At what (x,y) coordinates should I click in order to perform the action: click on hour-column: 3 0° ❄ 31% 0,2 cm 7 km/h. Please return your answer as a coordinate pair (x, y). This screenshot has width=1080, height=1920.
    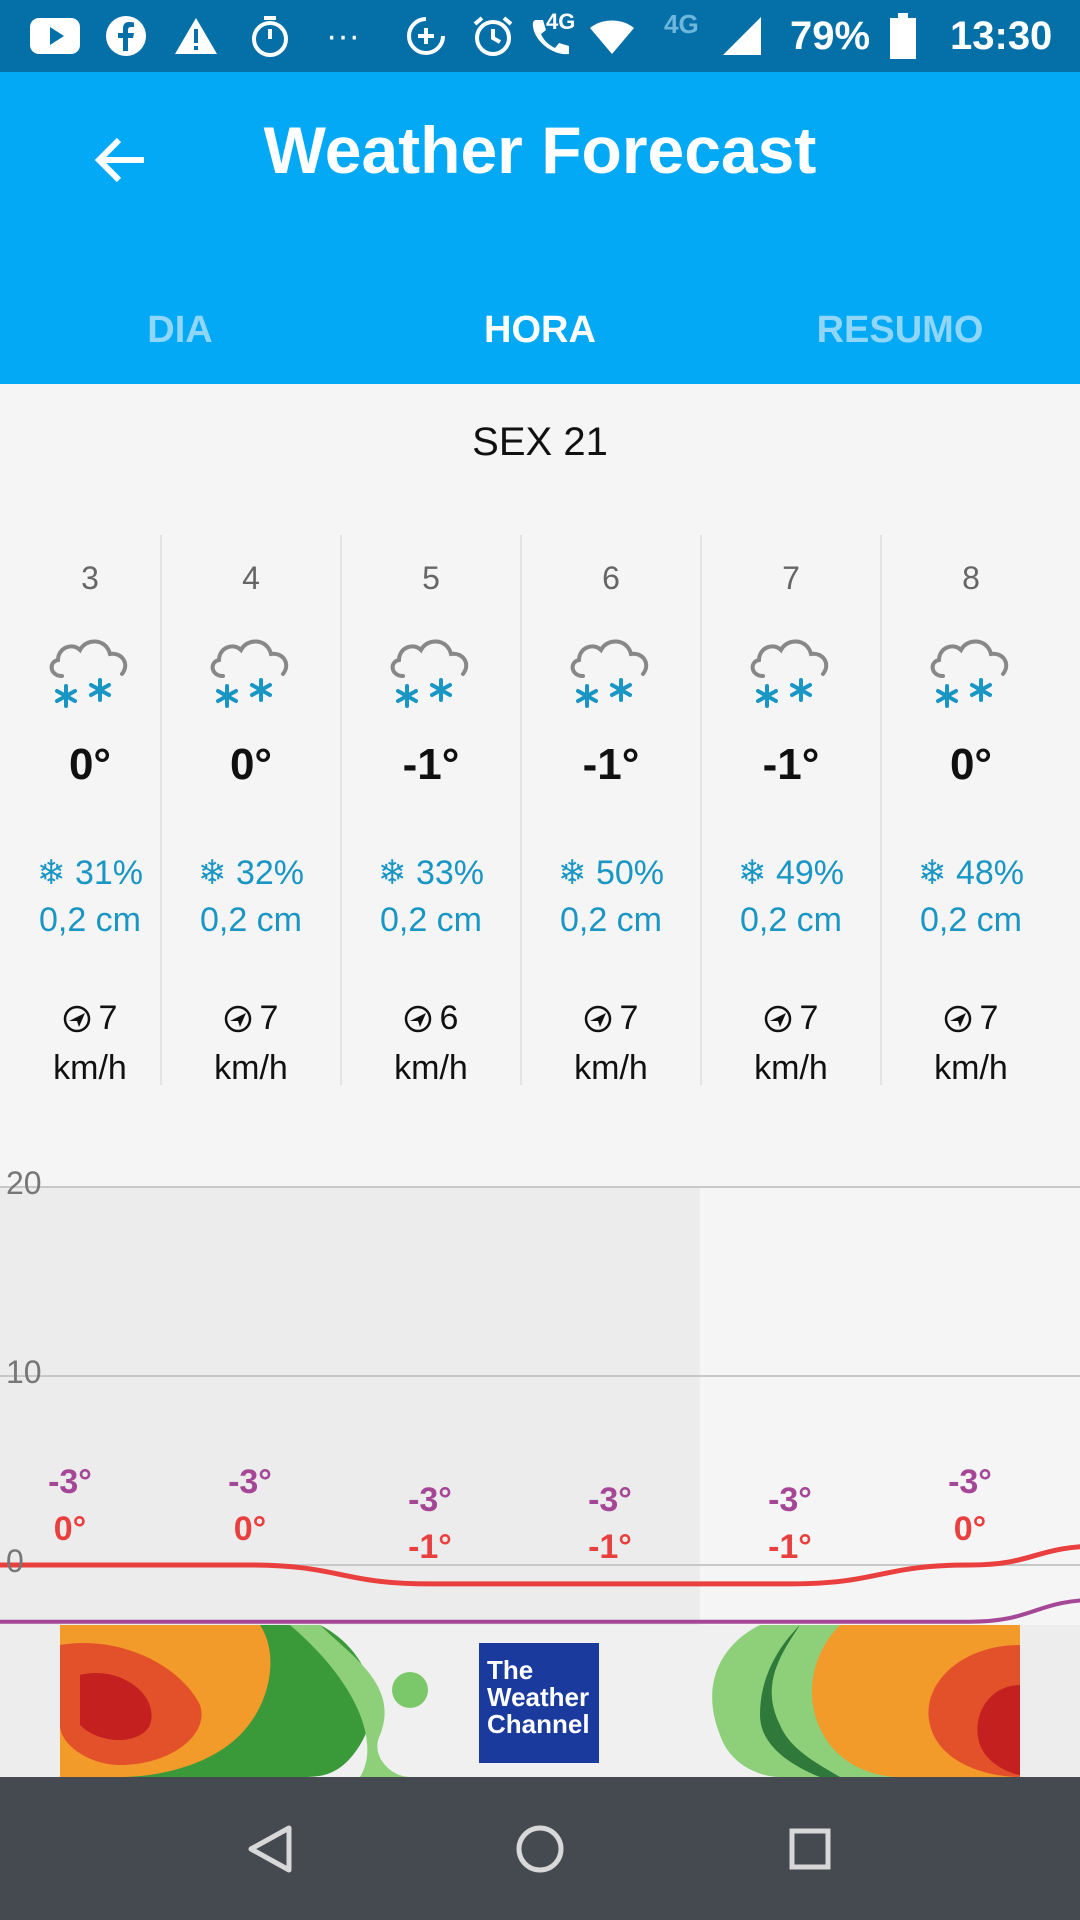
    Looking at the image, I should click on (90, 811).